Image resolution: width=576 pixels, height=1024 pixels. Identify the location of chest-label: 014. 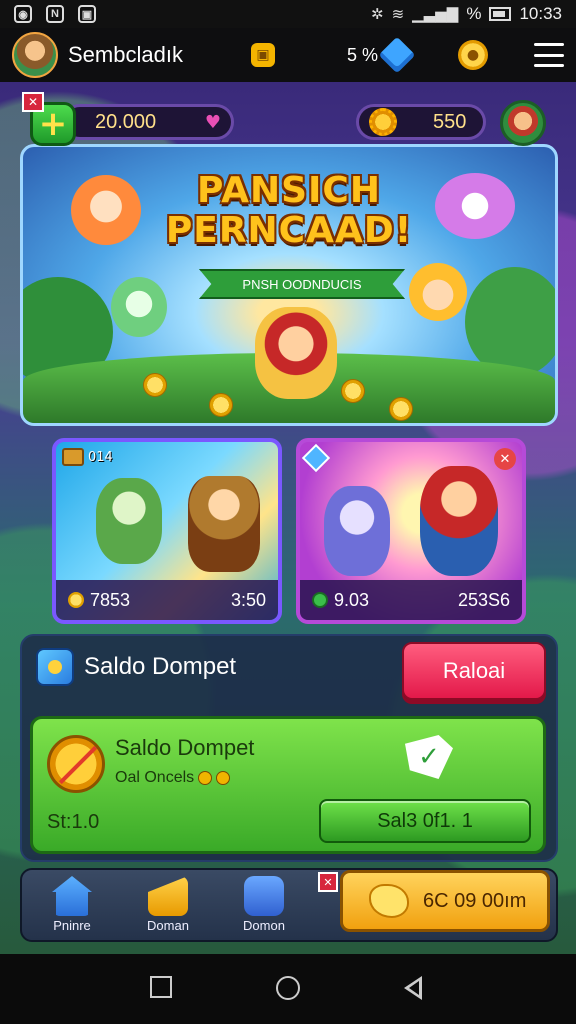
(100, 457).